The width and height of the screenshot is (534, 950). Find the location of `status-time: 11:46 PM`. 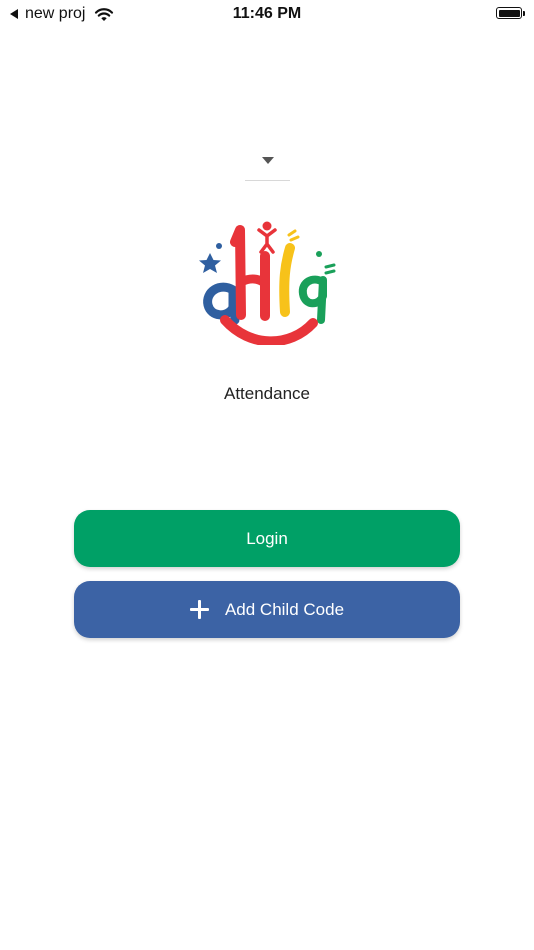

status-time: 11:46 PM is located at coordinates (267, 13).